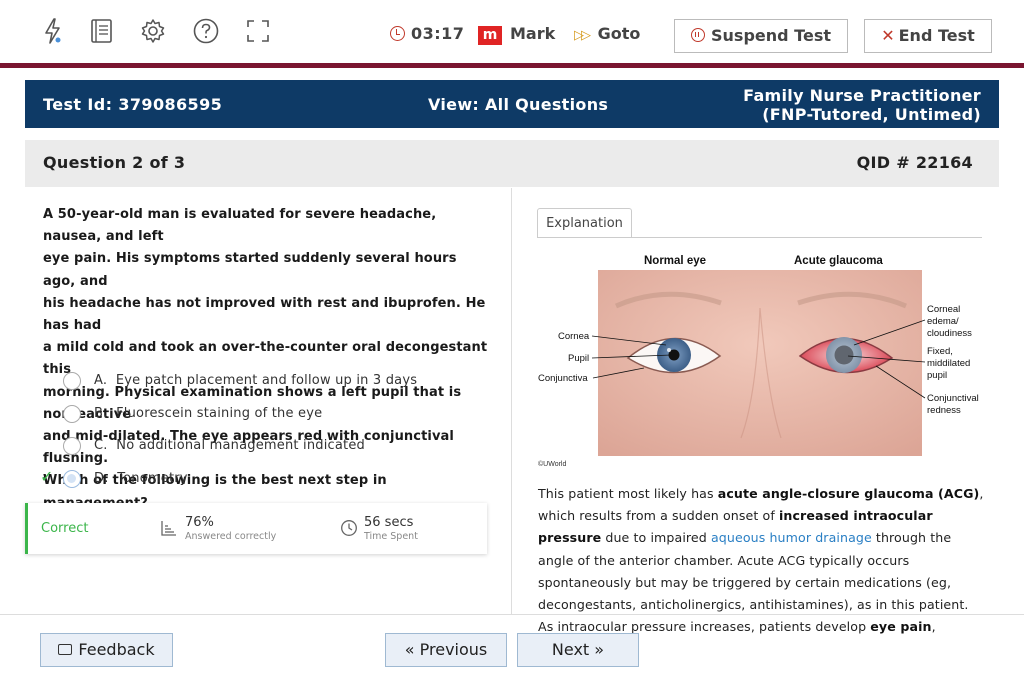 The width and height of the screenshot is (1024, 683). What do you see at coordinates (574, 336) in the screenshot?
I see `label-cornea: Cornea` at bounding box center [574, 336].